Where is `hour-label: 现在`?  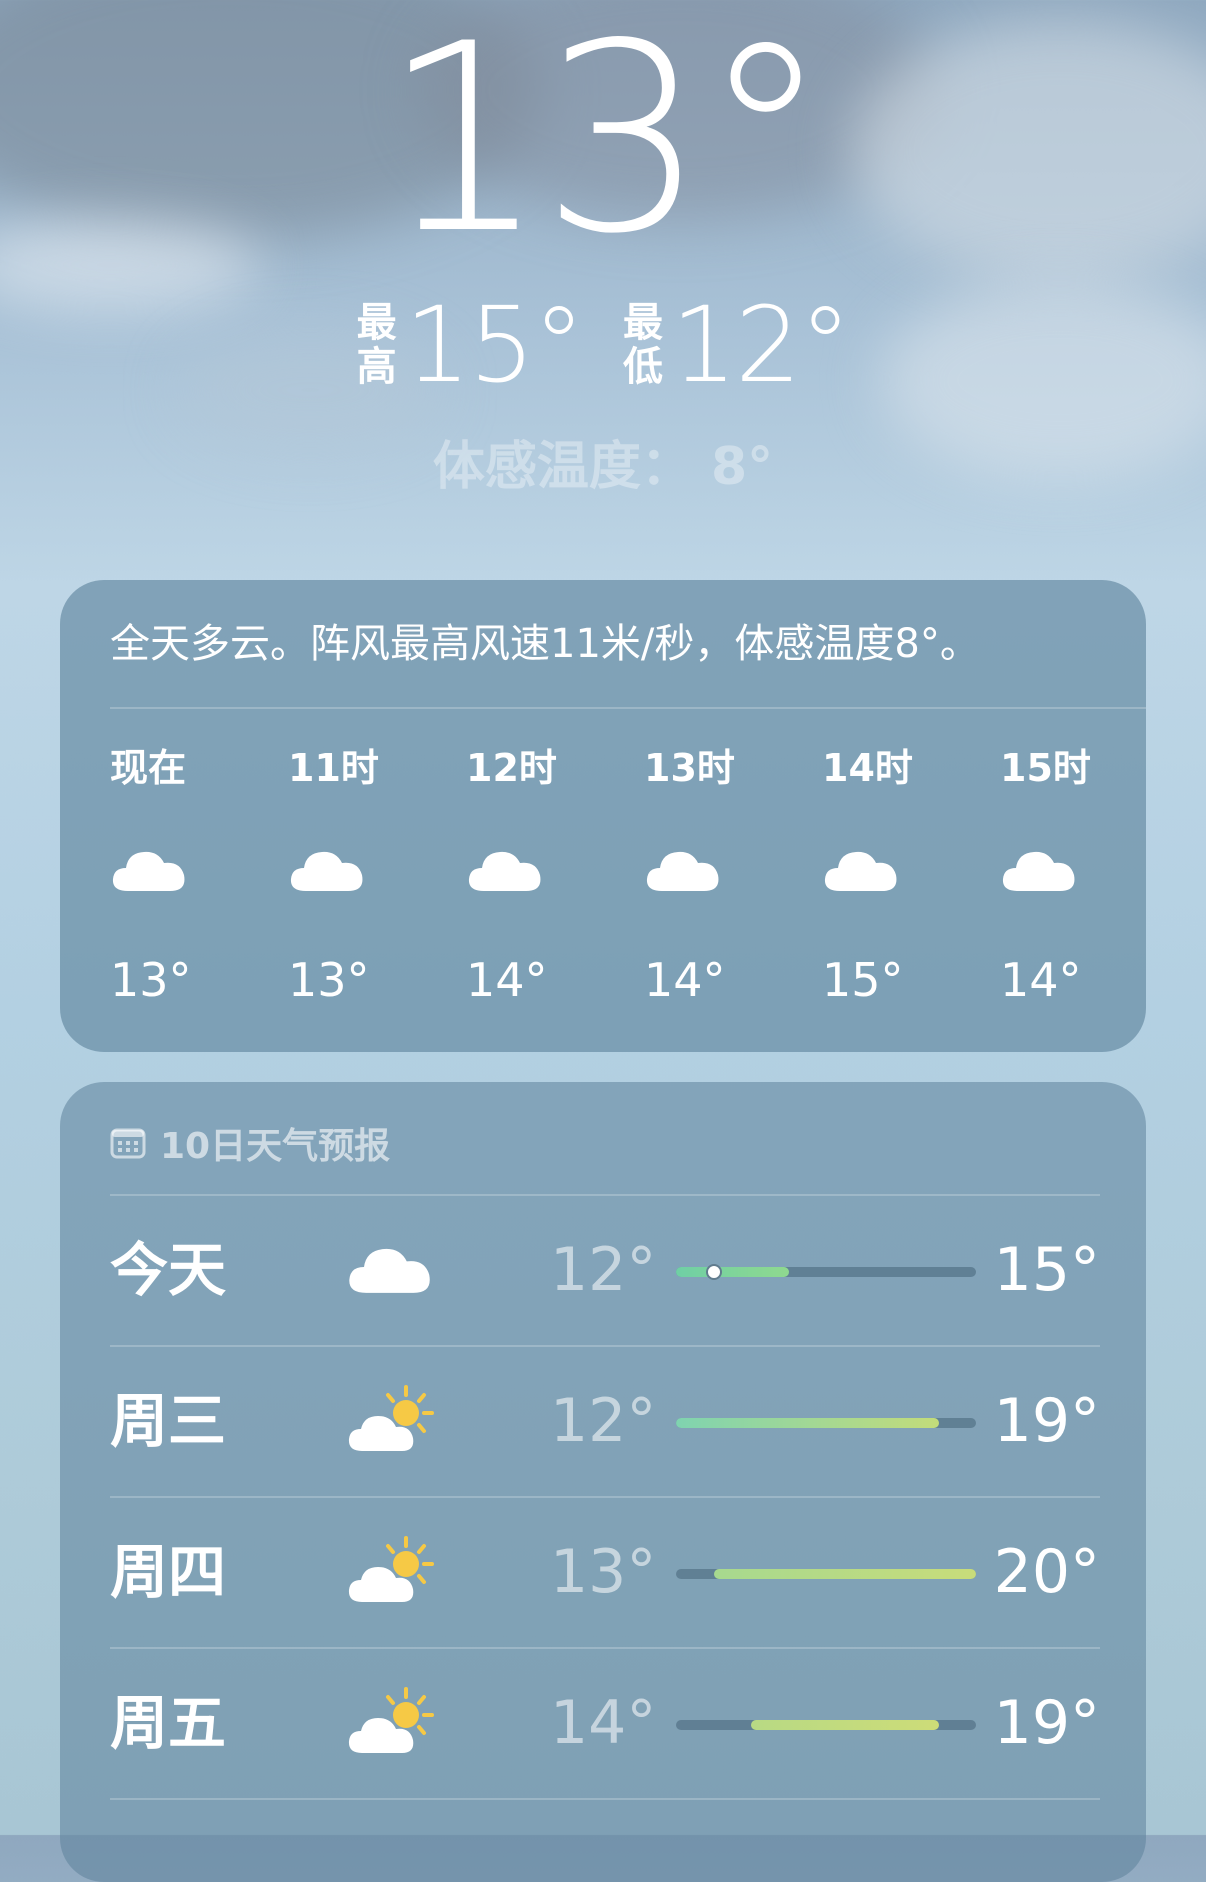 hour-label: 现在 is located at coordinates (148, 768).